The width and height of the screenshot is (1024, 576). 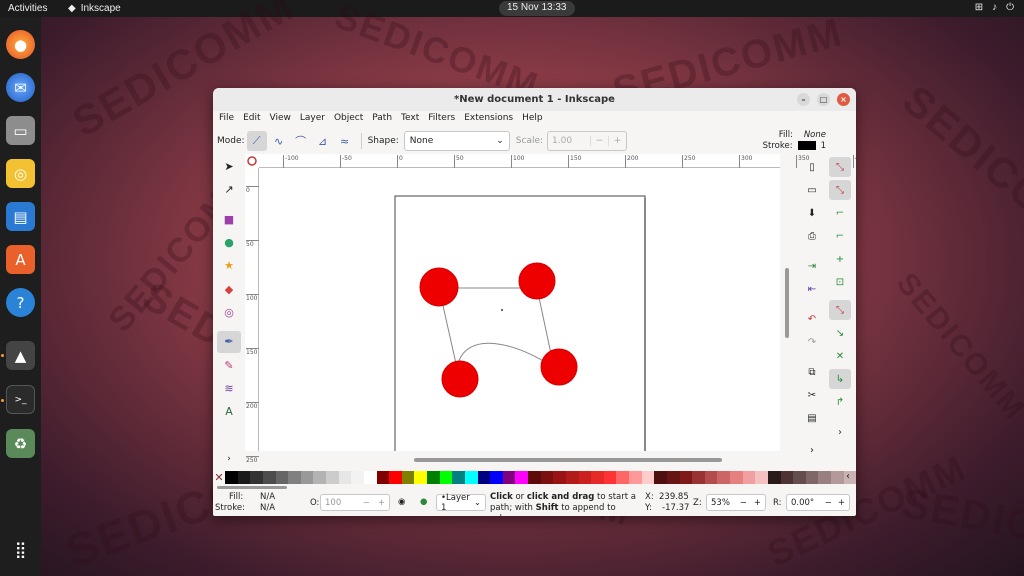 I want to click on firefox-icon: ●, so click(x=20, y=44).